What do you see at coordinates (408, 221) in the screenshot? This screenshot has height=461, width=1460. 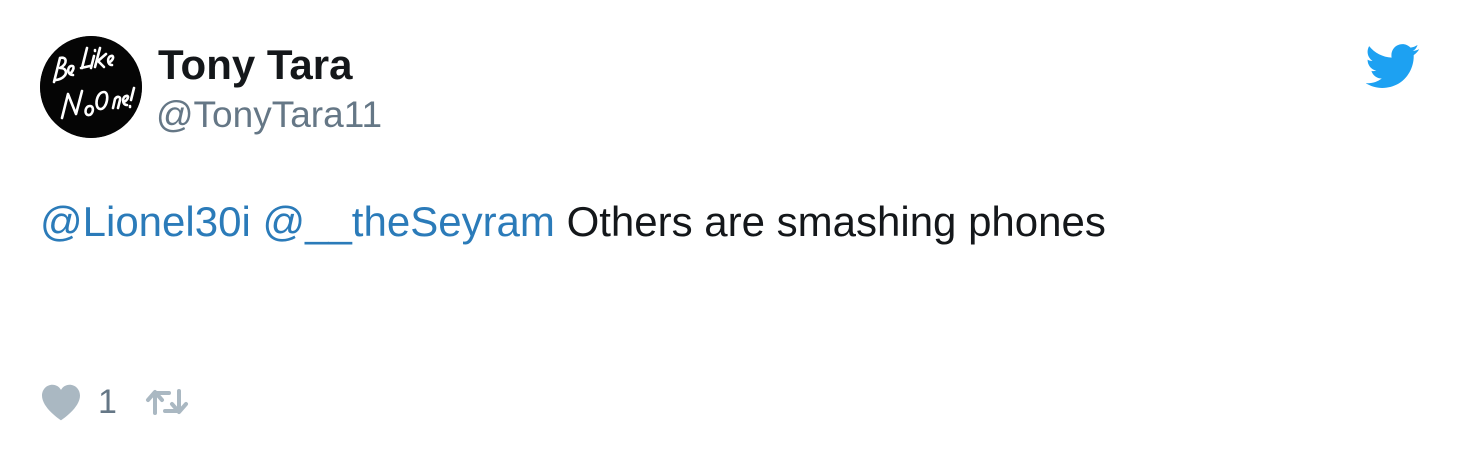 I see `mention-theseyram: @__theSeyram` at bounding box center [408, 221].